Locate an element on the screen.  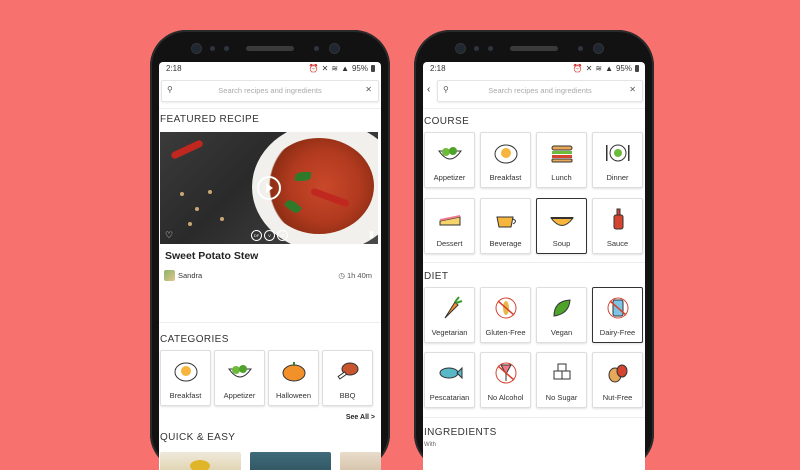
wheat-crossed-icon is located at coordinates (505, 308).